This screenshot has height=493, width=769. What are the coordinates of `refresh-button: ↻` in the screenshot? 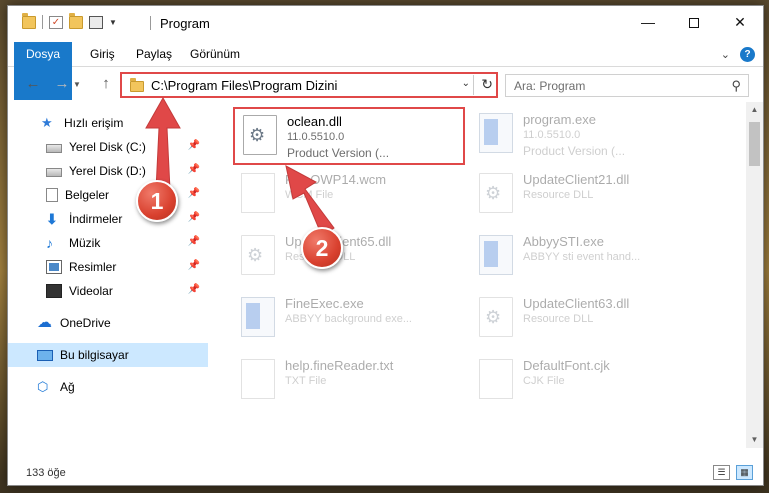 It's located at (487, 84).